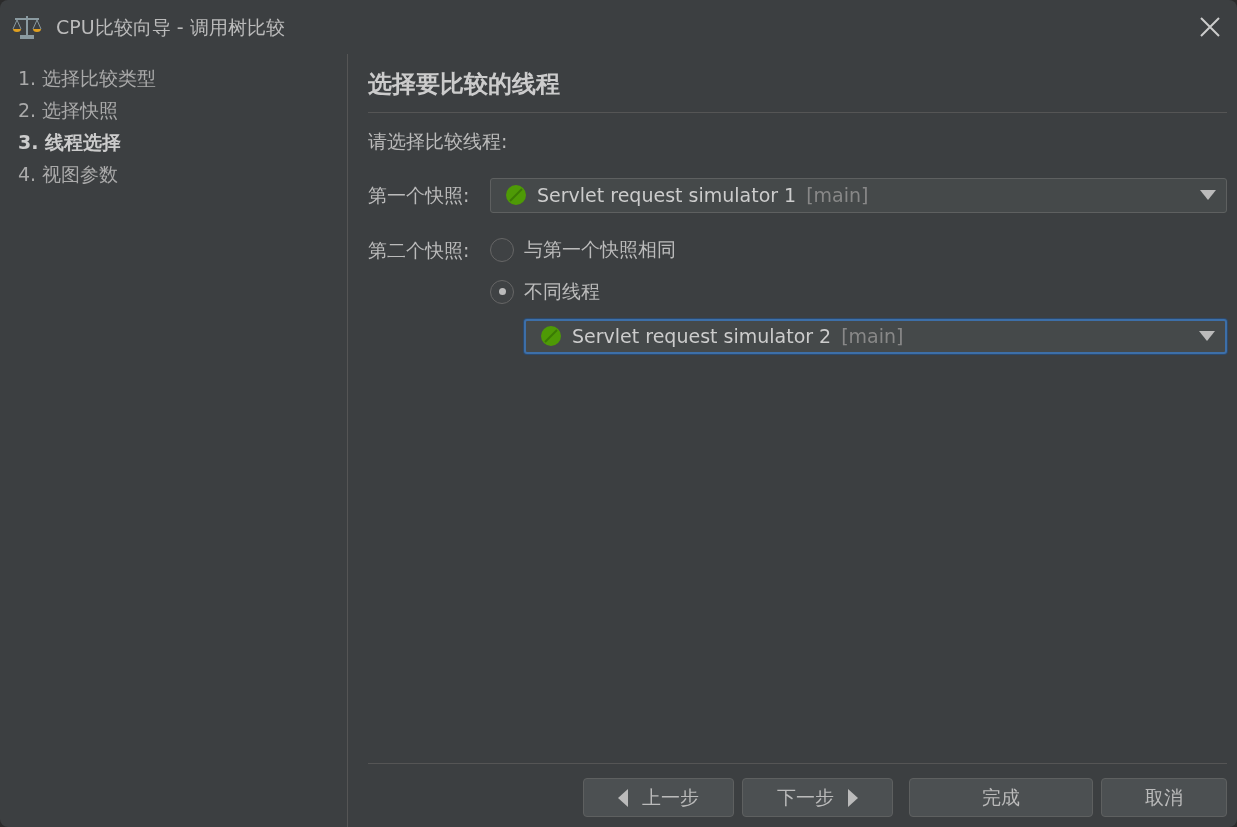 This screenshot has height=827, width=1237. Describe the element at coordinates (562, 292) in the screenshot. I see `radio-label: 不同线程` at that location.